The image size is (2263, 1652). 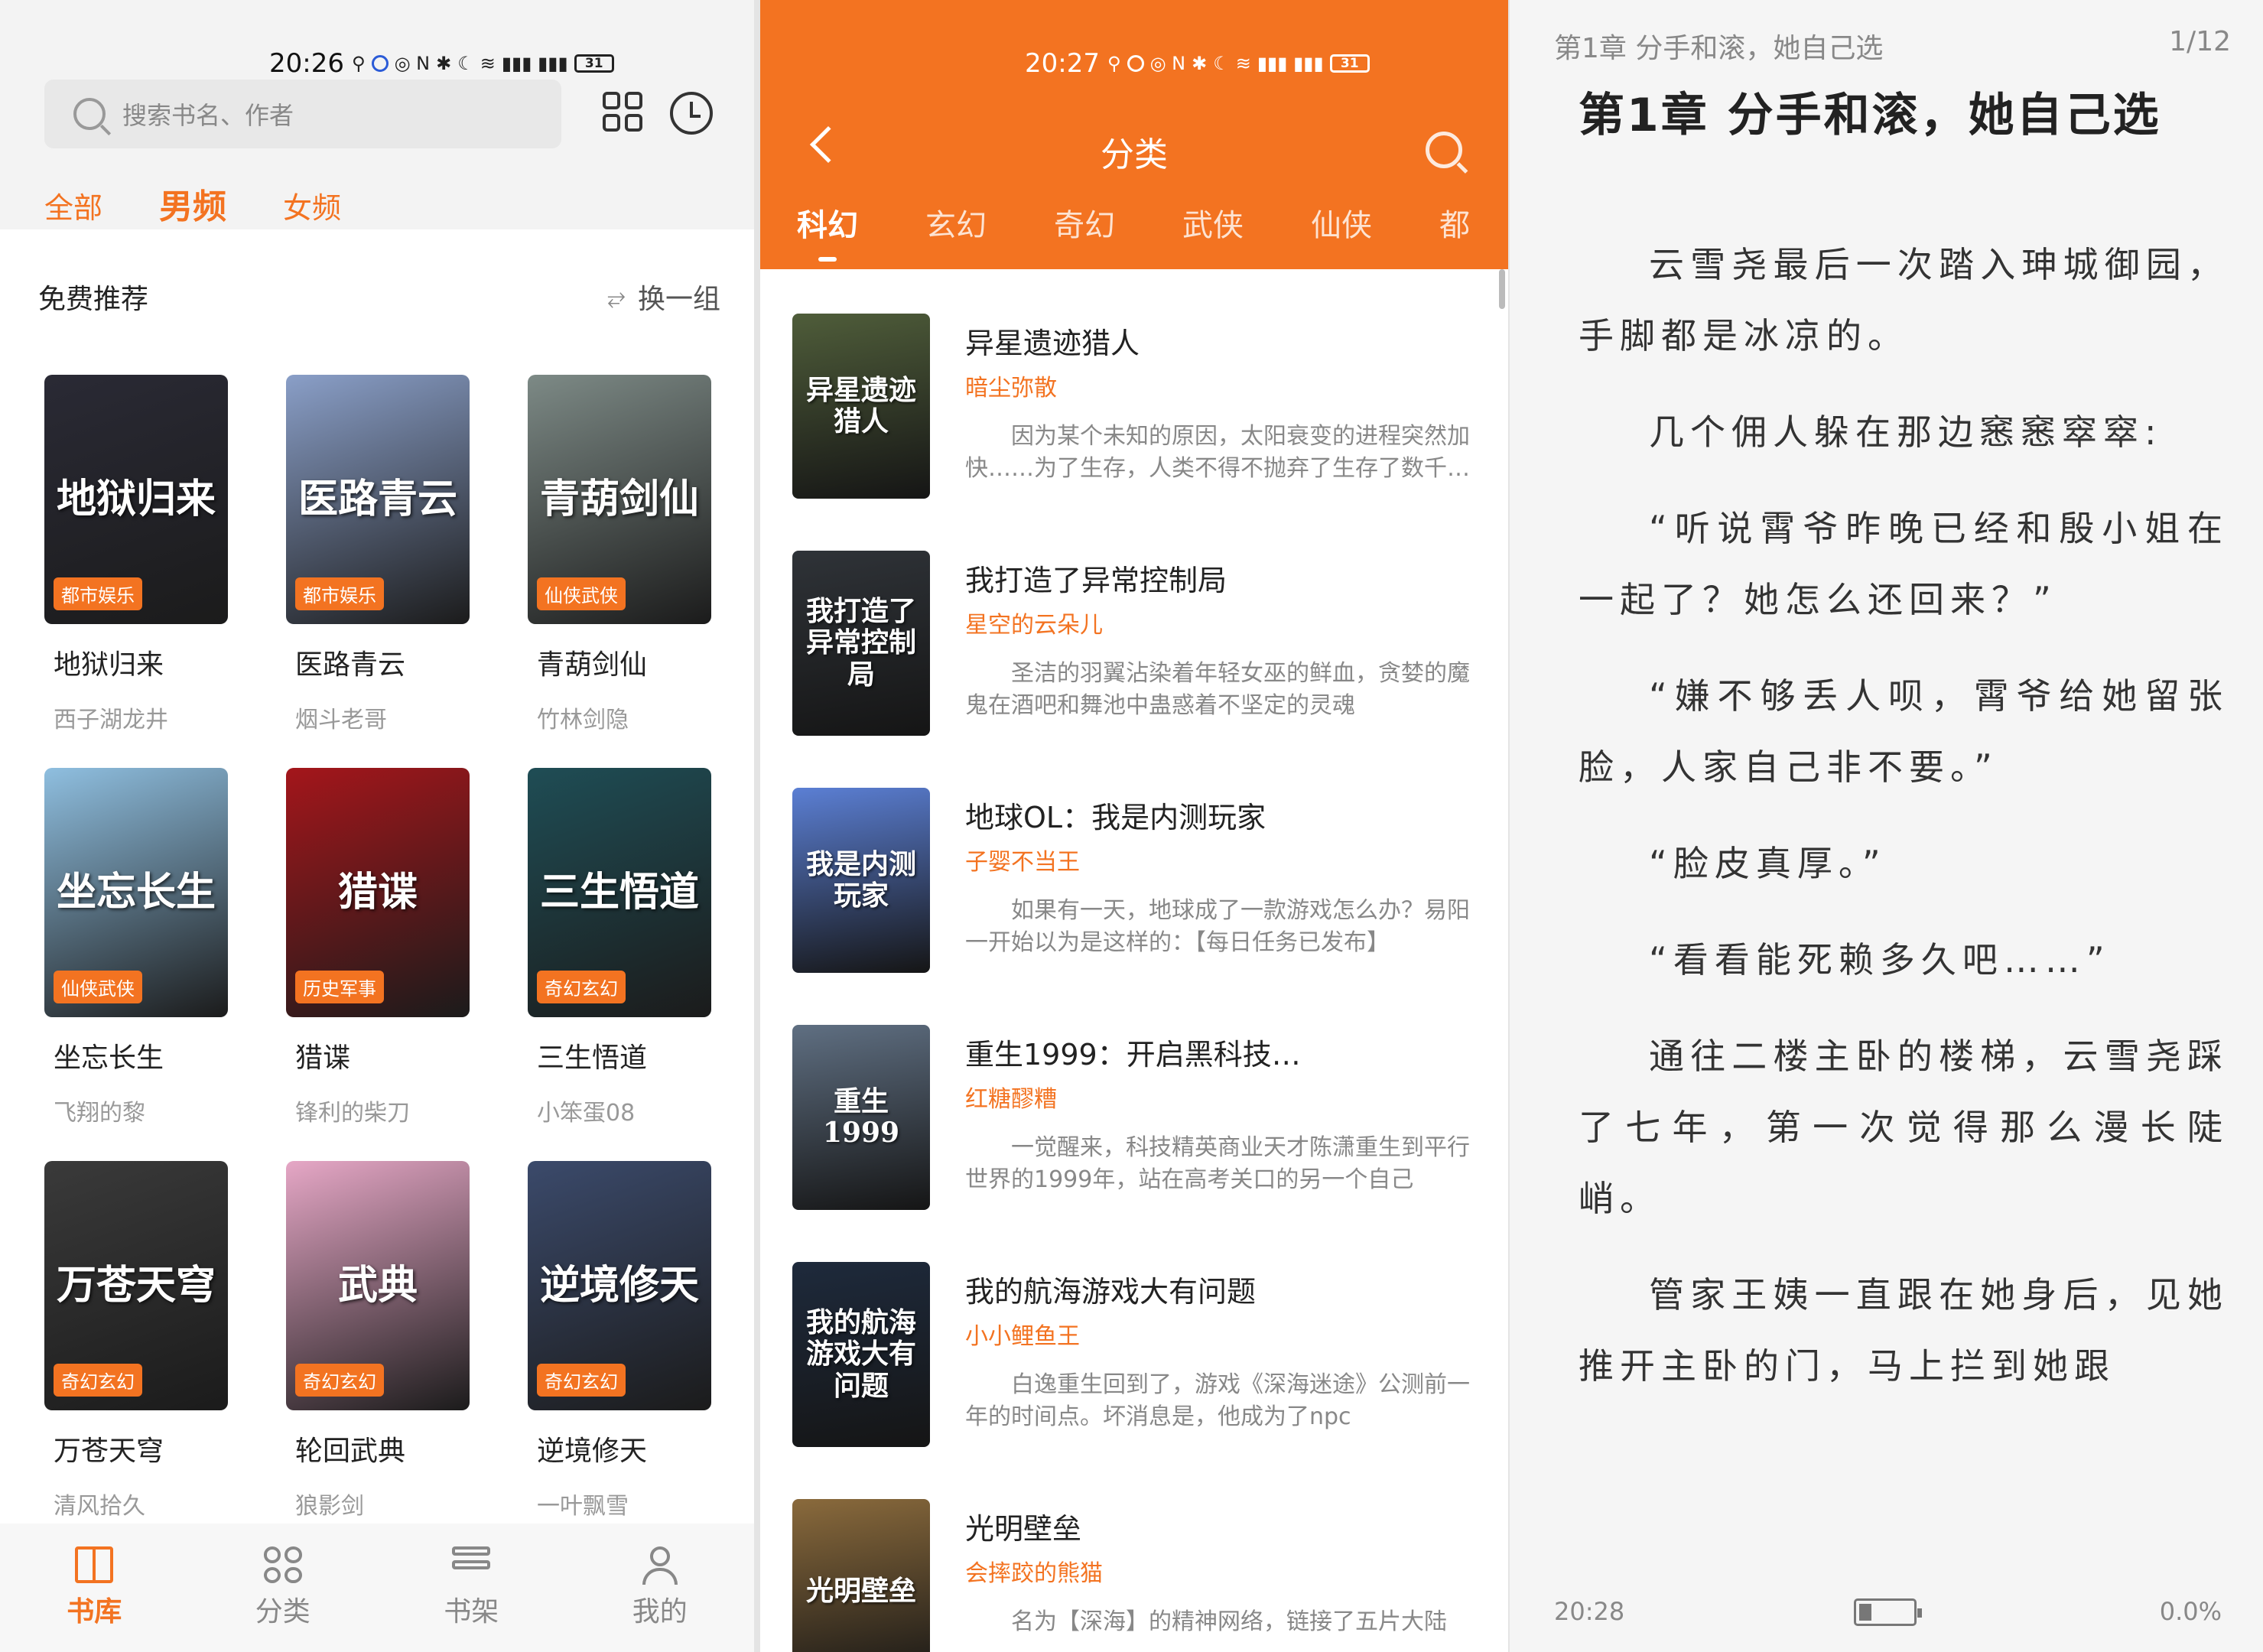 What do you see at coordinates (377, 1588) in the screenshot?
I see `bottom-nav: 书库 分类 书架 我的` at bounding box center [377, 1588].